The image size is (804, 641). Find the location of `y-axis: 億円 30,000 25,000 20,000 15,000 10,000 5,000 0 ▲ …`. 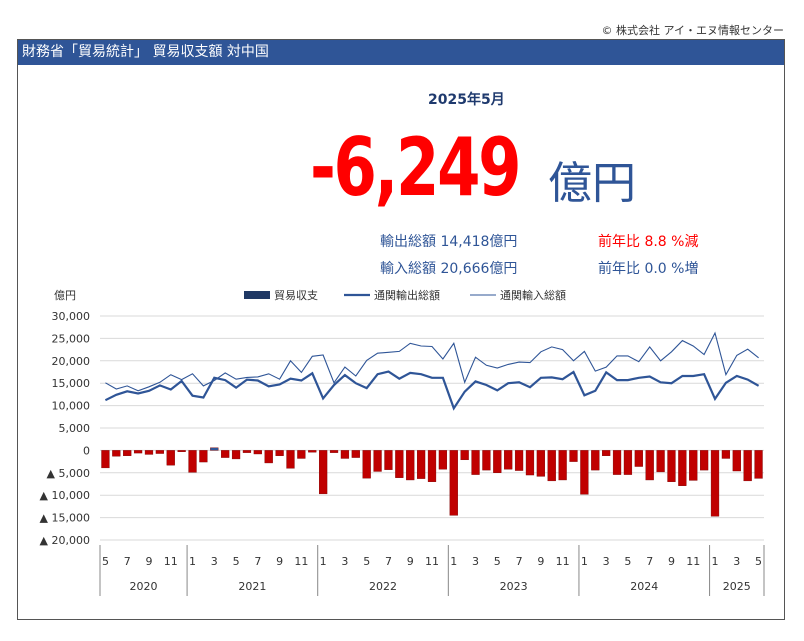

y-axis: 億円 30,000 25,000 20,000 15,000 10,000 5,000 0 ▲ … is located at coordinates (65, 418).